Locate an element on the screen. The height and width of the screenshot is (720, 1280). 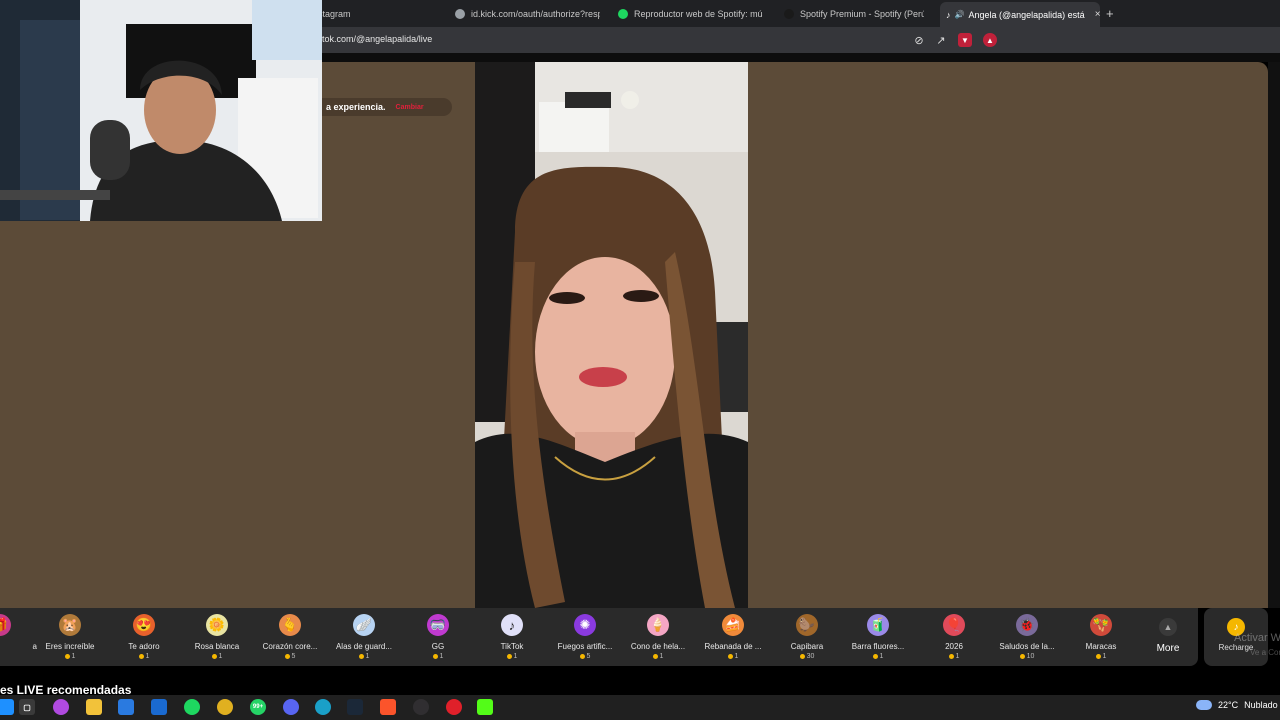
tab-spotify-web-player: Reproductor web de Spotify: música is located at coordinates (690, 13).